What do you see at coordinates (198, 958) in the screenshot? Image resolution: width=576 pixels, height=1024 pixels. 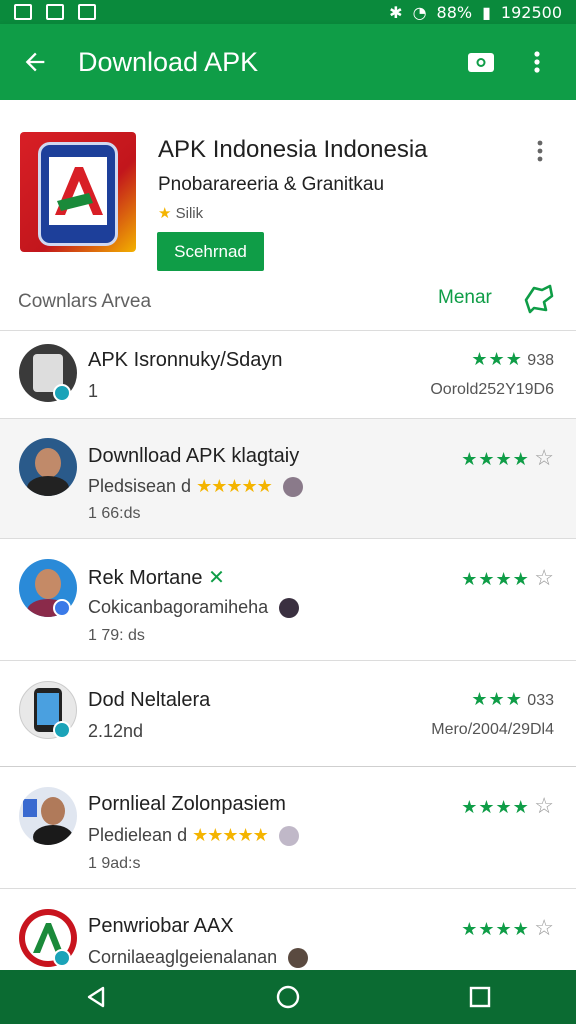 I see `item-subtitle: Cornilaeaglgeienalanan` at bounding box center [198, 958].